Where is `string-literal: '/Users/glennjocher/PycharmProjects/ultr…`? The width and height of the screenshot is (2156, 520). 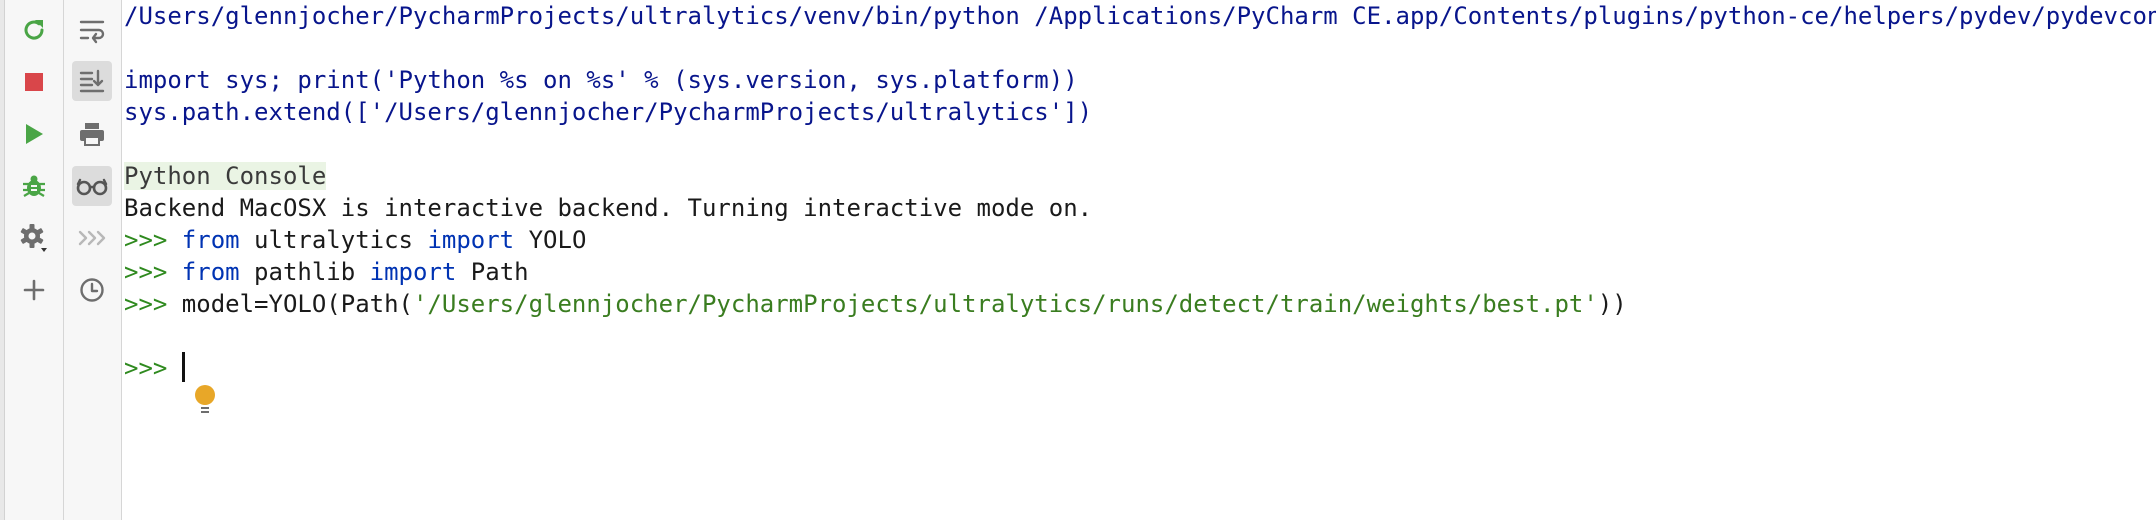 string-literal: '/Users/glennjocher/PycharmProjects/ultr… is located at coordinates (1005, 304).